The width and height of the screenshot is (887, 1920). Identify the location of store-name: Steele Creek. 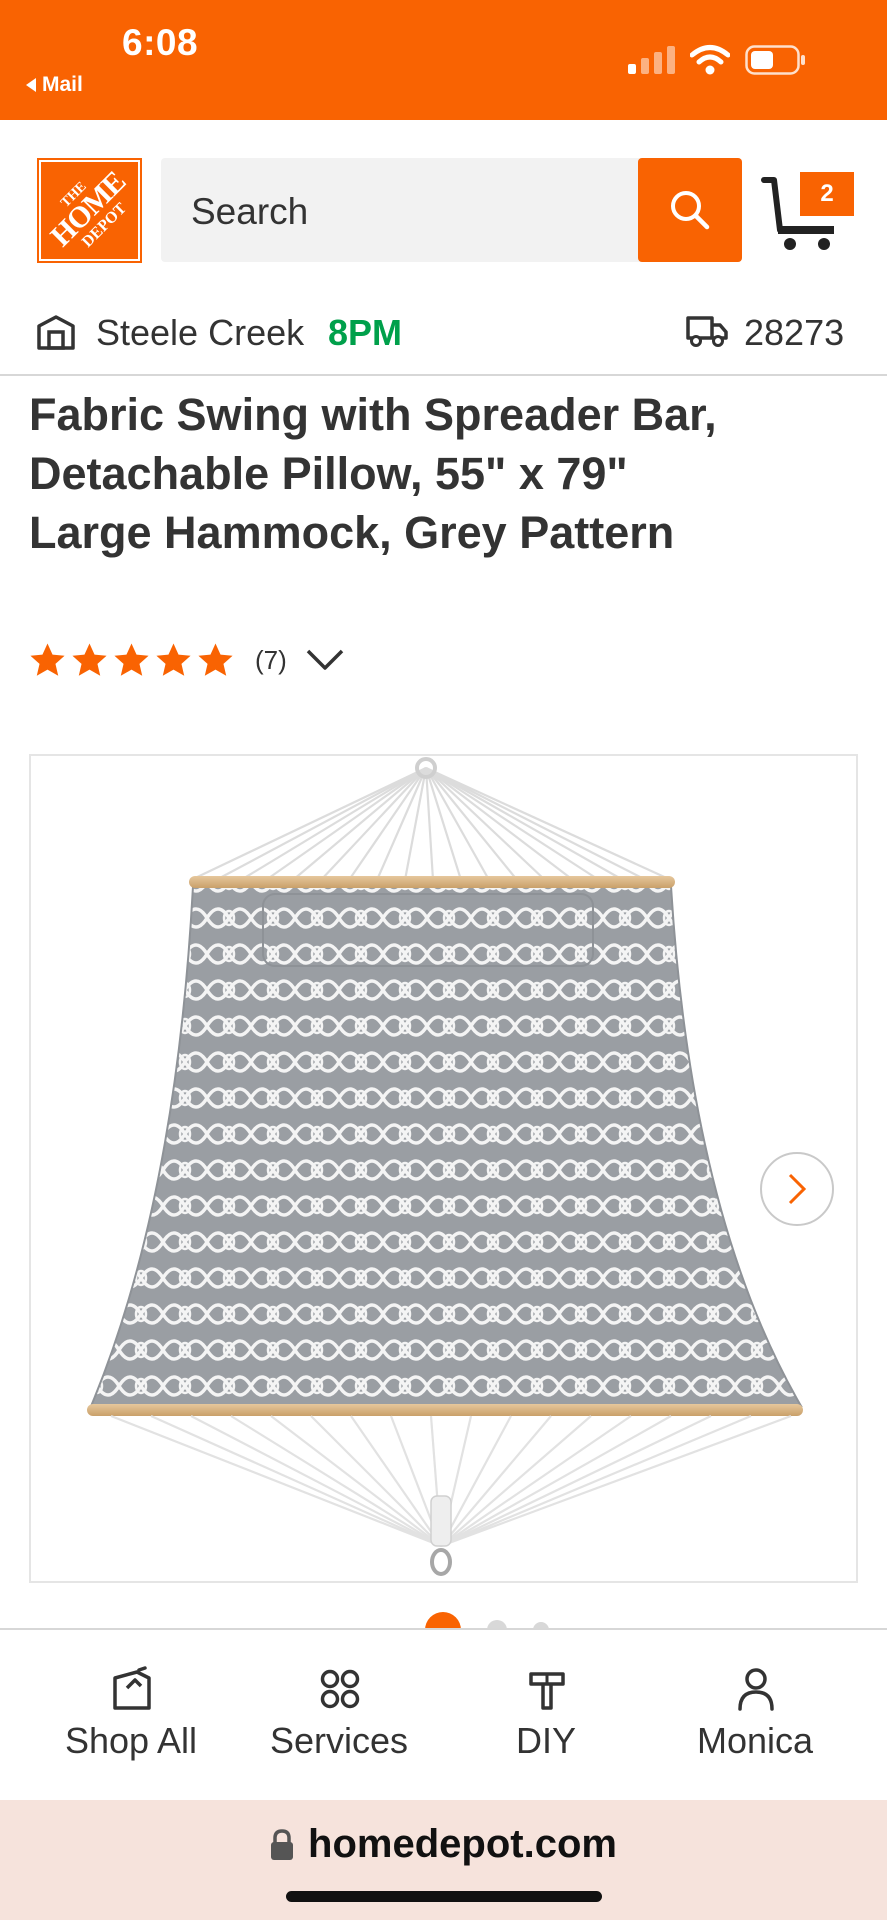
(200, 332).